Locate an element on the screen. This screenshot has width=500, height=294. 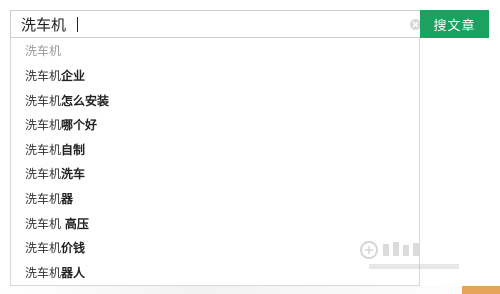
suggestion-suffix: 洗车 is located at coordinates (73, 174).